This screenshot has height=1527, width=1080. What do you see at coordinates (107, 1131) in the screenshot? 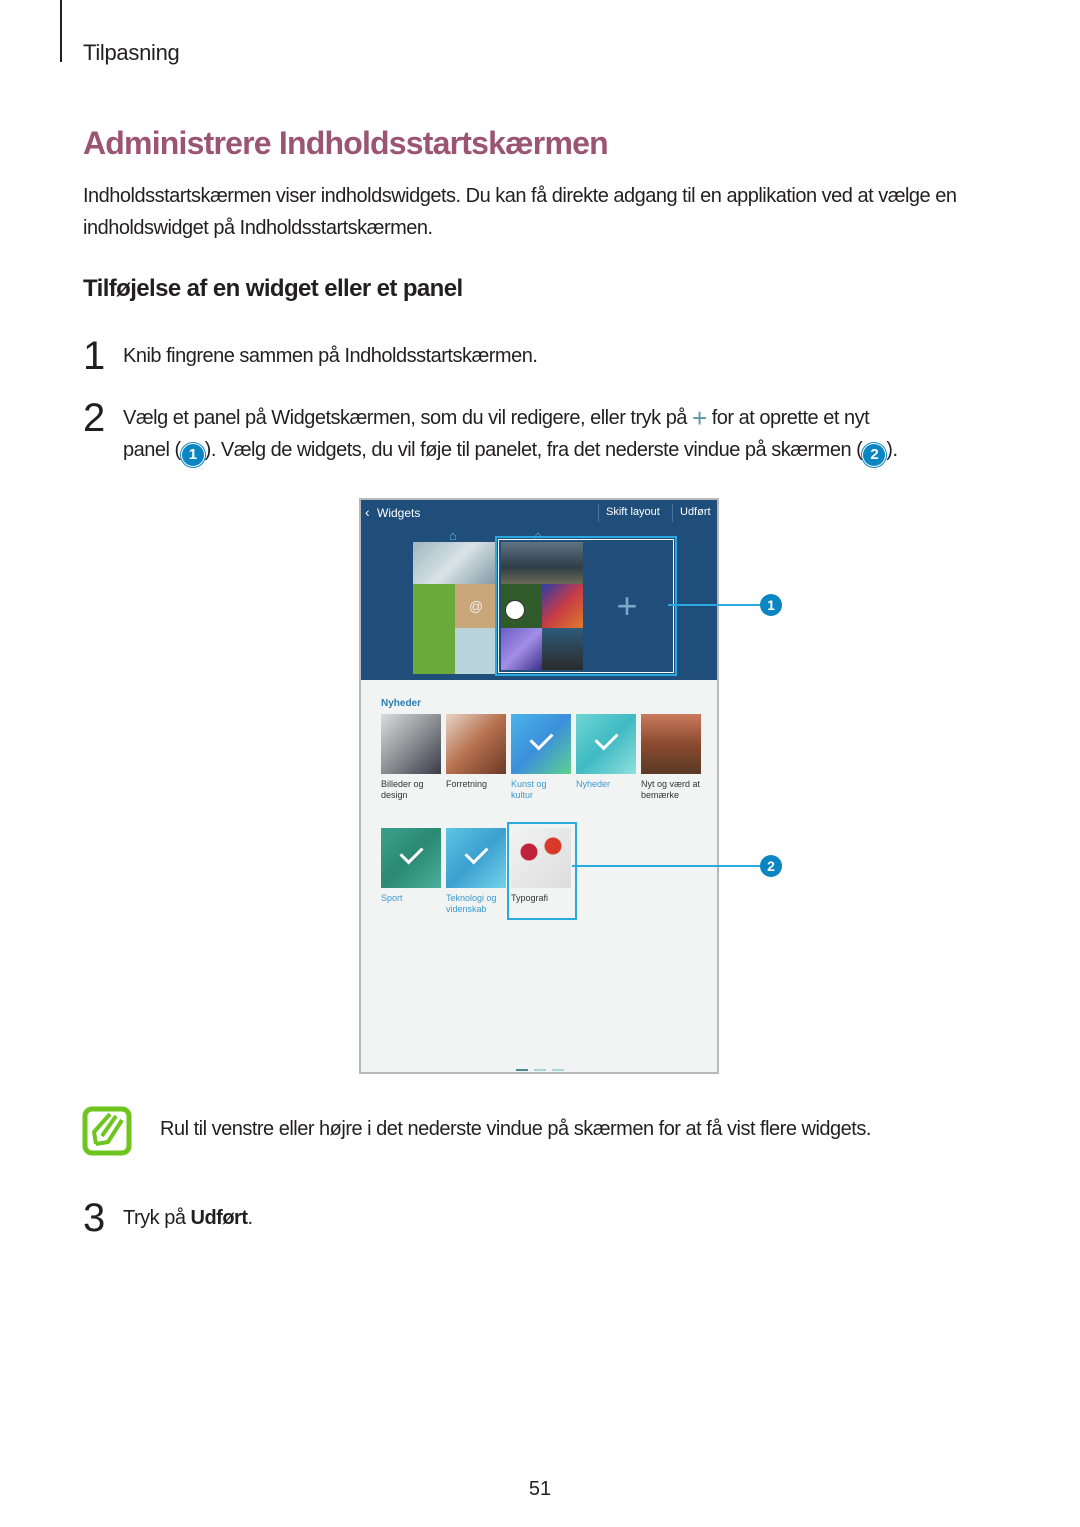
I see `note-icon` at bounding box center [107, 1131].